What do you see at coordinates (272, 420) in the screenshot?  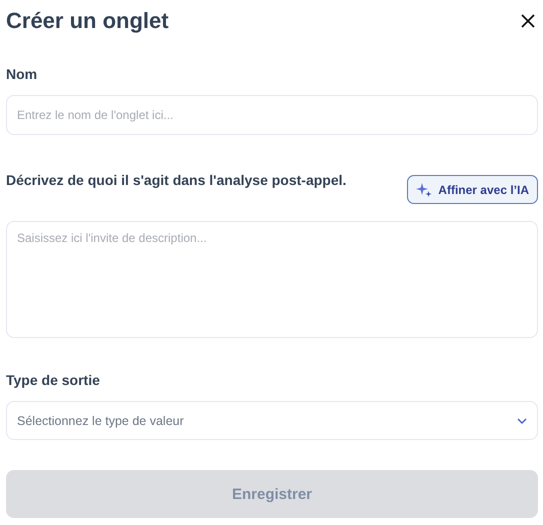 I see `output-type-select: Sélectionnez le type de valeur` at bounding box center [272, 420].